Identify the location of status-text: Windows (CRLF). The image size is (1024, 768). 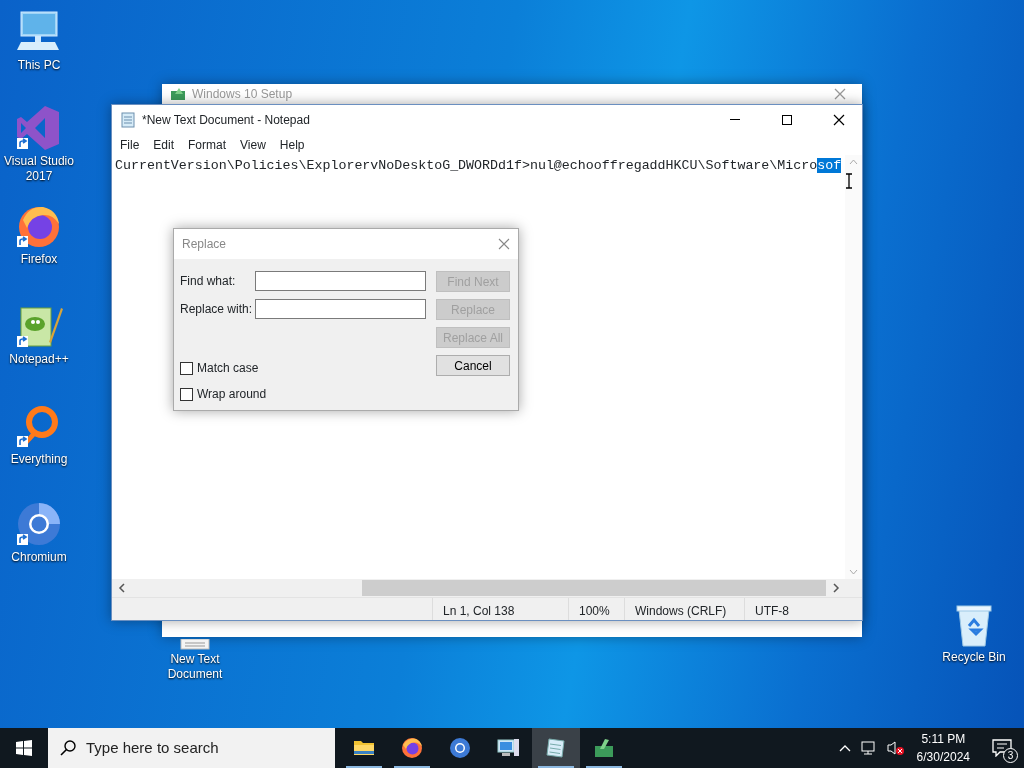
(684, 609).